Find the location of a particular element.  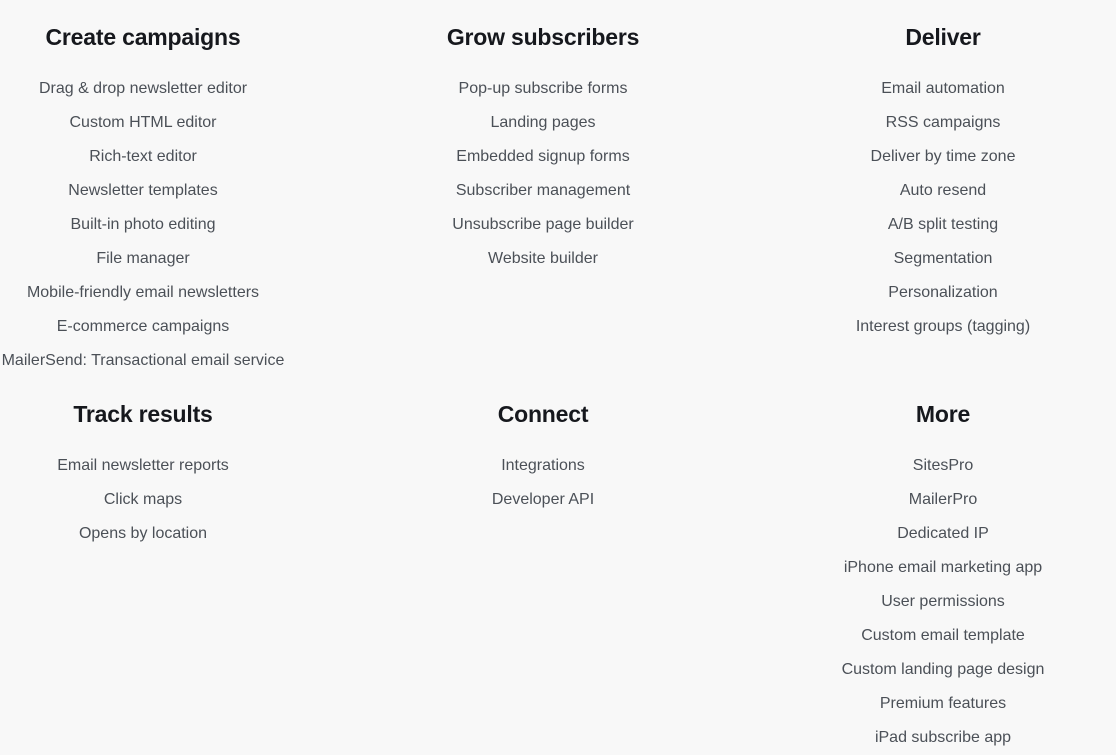

list-item: RSS campaigns is located at coordinates (943, 123).